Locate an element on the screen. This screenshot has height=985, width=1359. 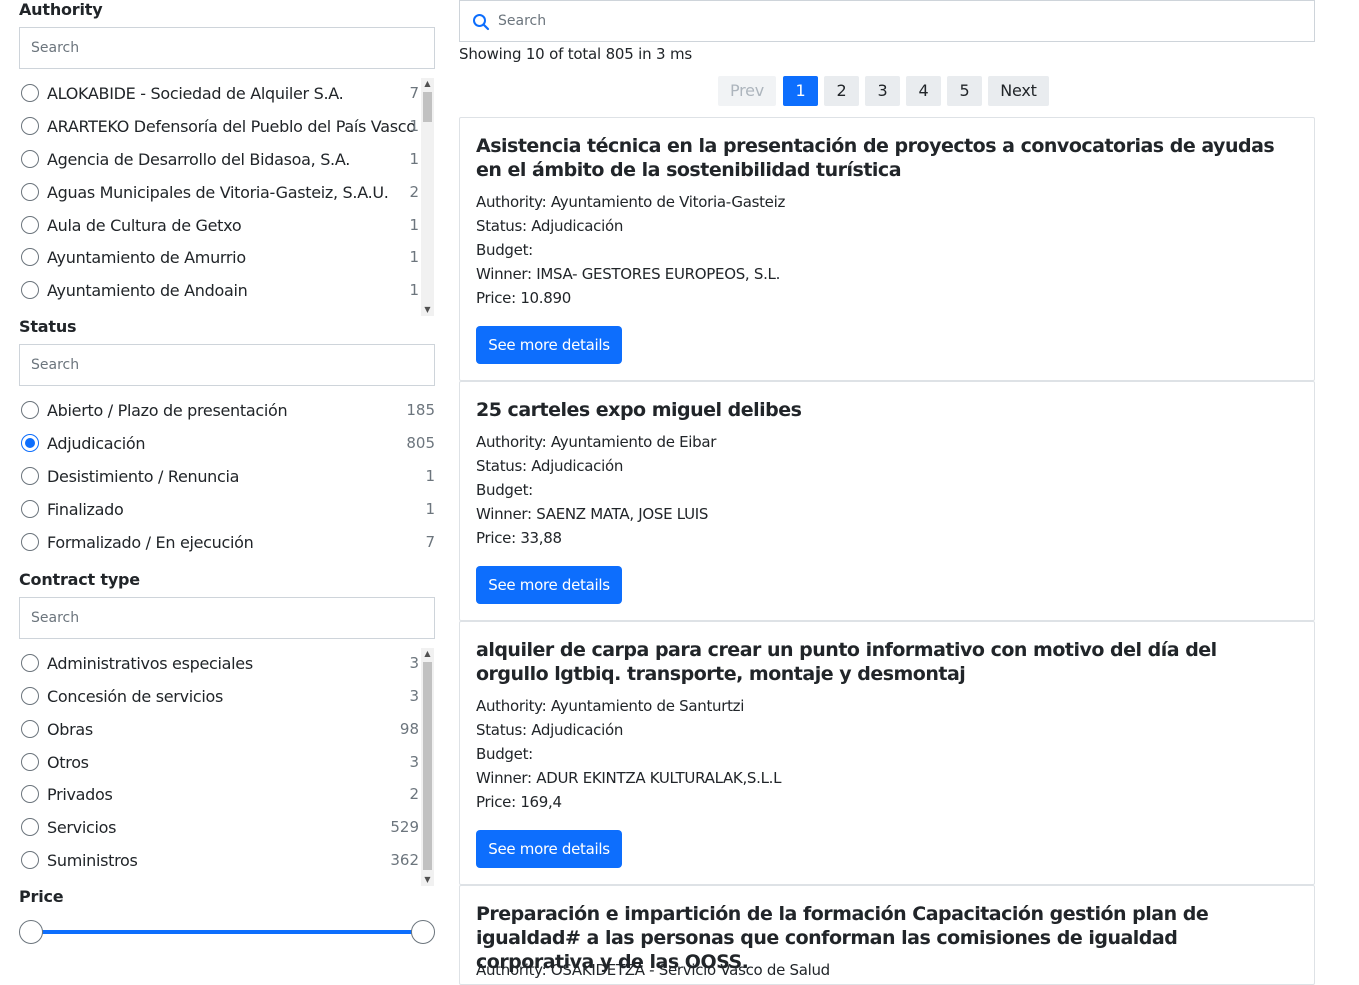
results-summary: Showing 10 of total 805 in 3 ms is located at coordinates (575, 54).